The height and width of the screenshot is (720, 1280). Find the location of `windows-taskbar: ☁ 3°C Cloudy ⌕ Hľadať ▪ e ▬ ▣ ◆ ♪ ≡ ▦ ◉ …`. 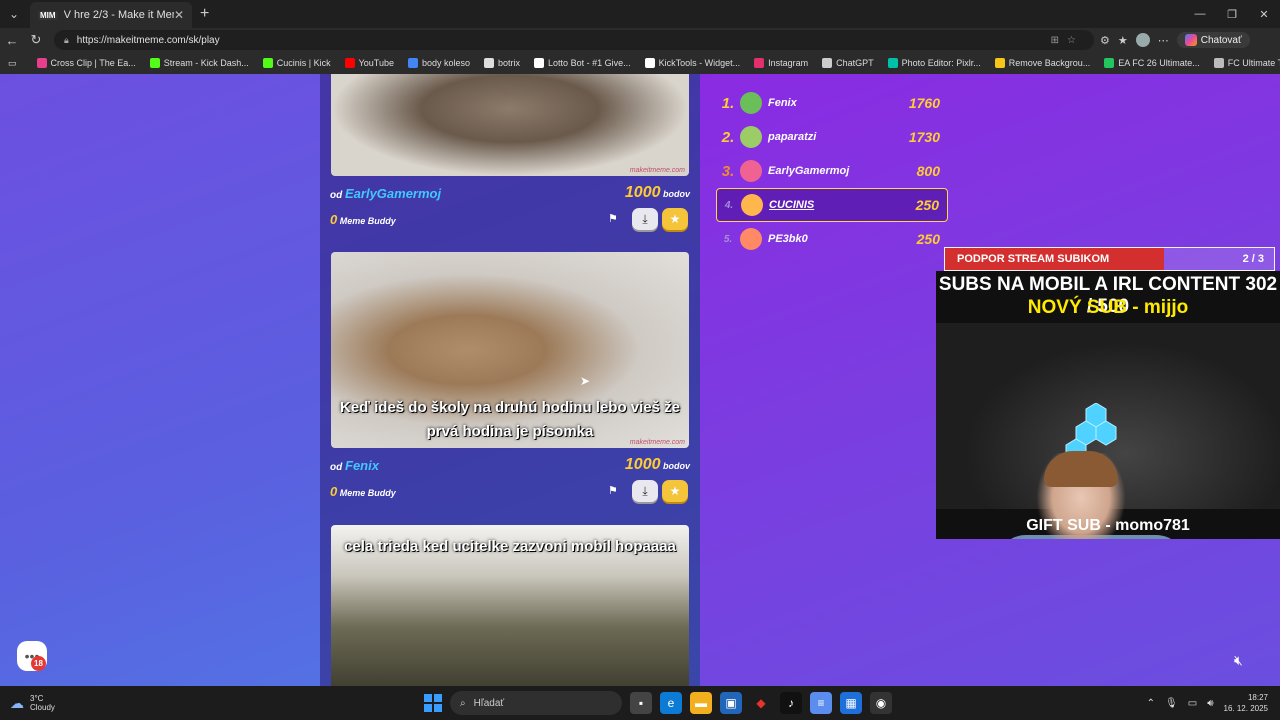

windows-taskbar: ☁ 3°C Cloudy ⌕ Hľadať ▪ e ▬ ▣ ◆ ♪ ≡ ▦ ◉ … is located at coordinates (640, 703).